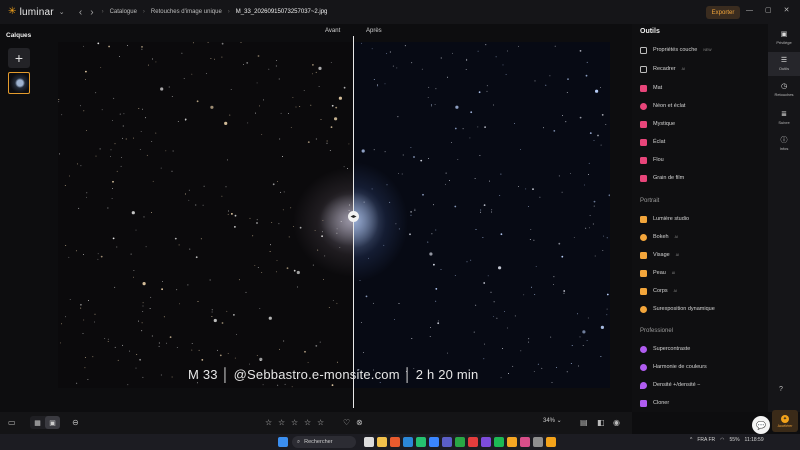 The width and height of the screenshot is (800, 450). Describe the element at coordinates (616, 423) in the screenshot. I see `preview-eye-icon: ◉` at that location.